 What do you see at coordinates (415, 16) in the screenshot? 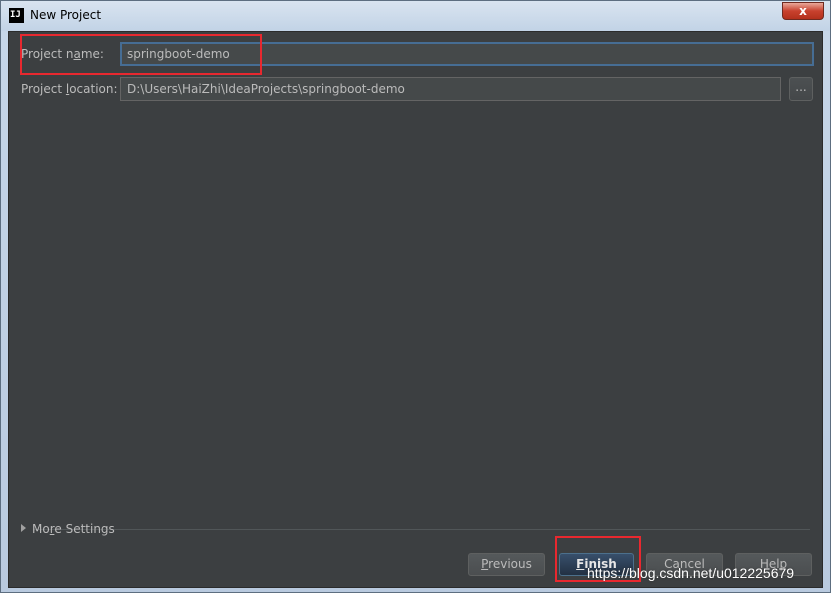
I see `title-bar: IJ New Project x` at bounding box center [415, 16].